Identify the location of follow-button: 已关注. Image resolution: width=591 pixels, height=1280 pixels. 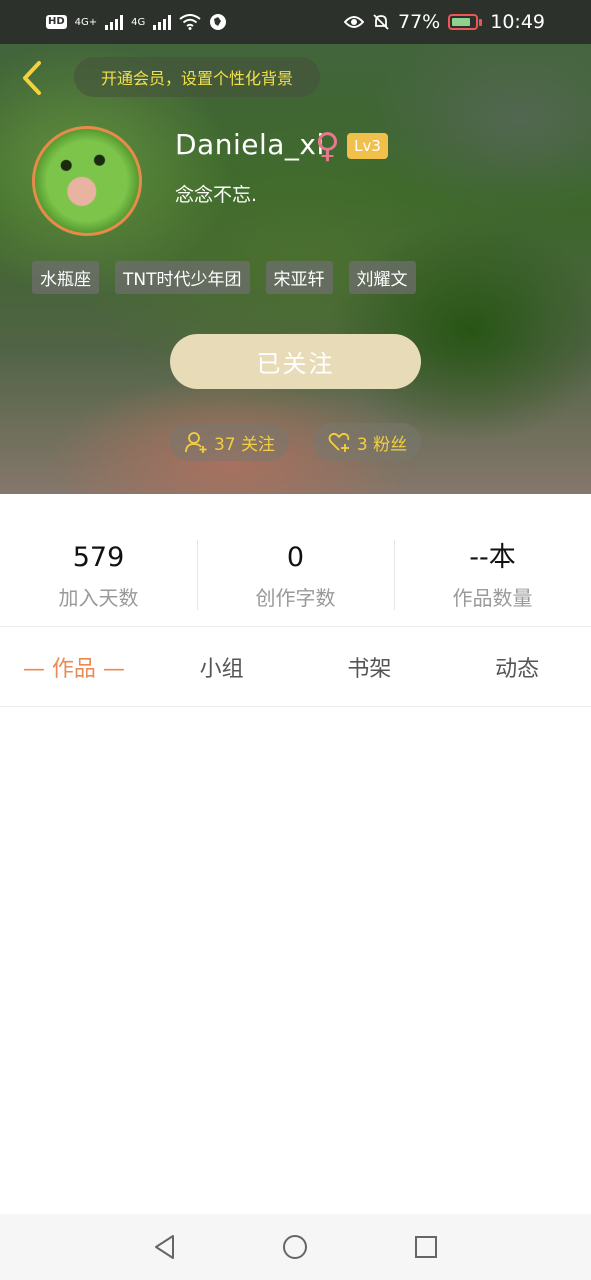
(295, 361).